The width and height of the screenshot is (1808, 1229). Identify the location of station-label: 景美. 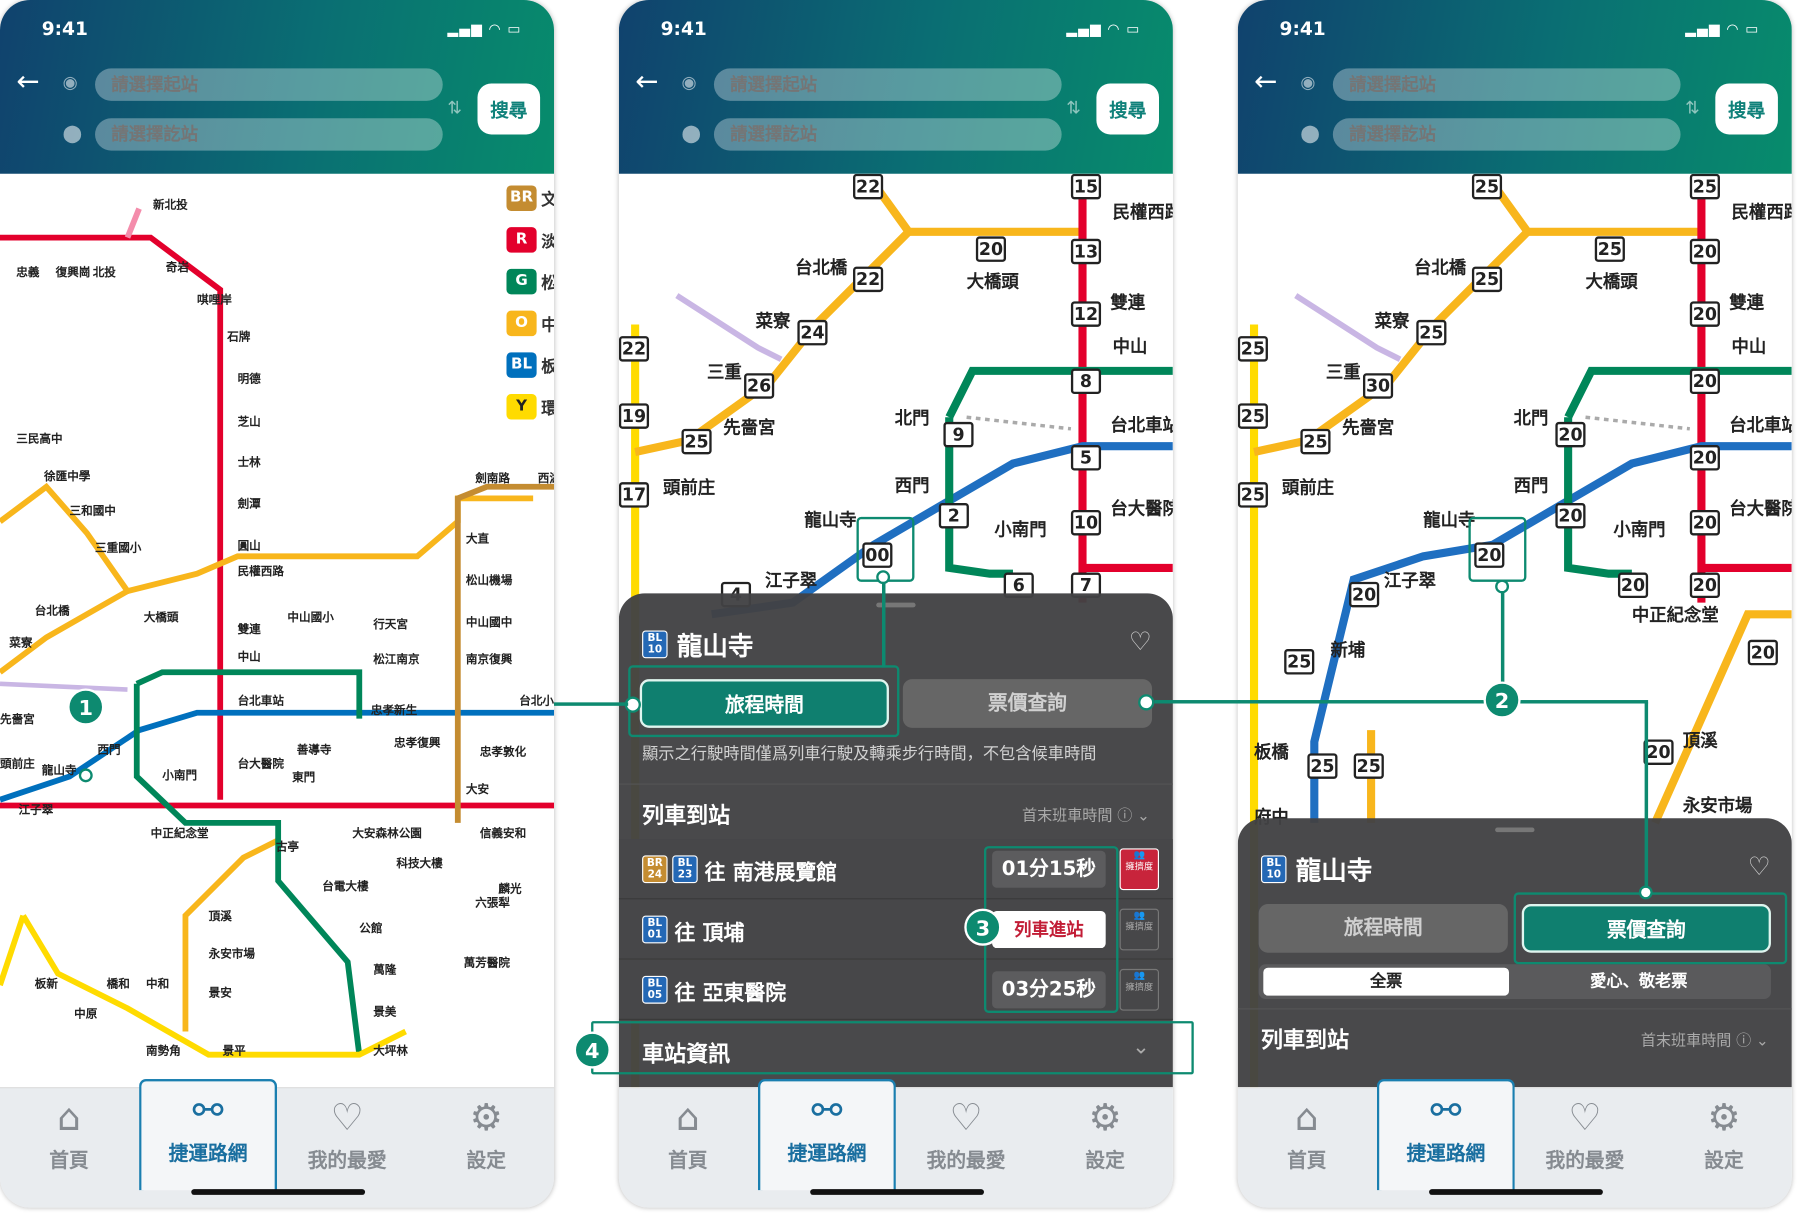
(384, 1010).